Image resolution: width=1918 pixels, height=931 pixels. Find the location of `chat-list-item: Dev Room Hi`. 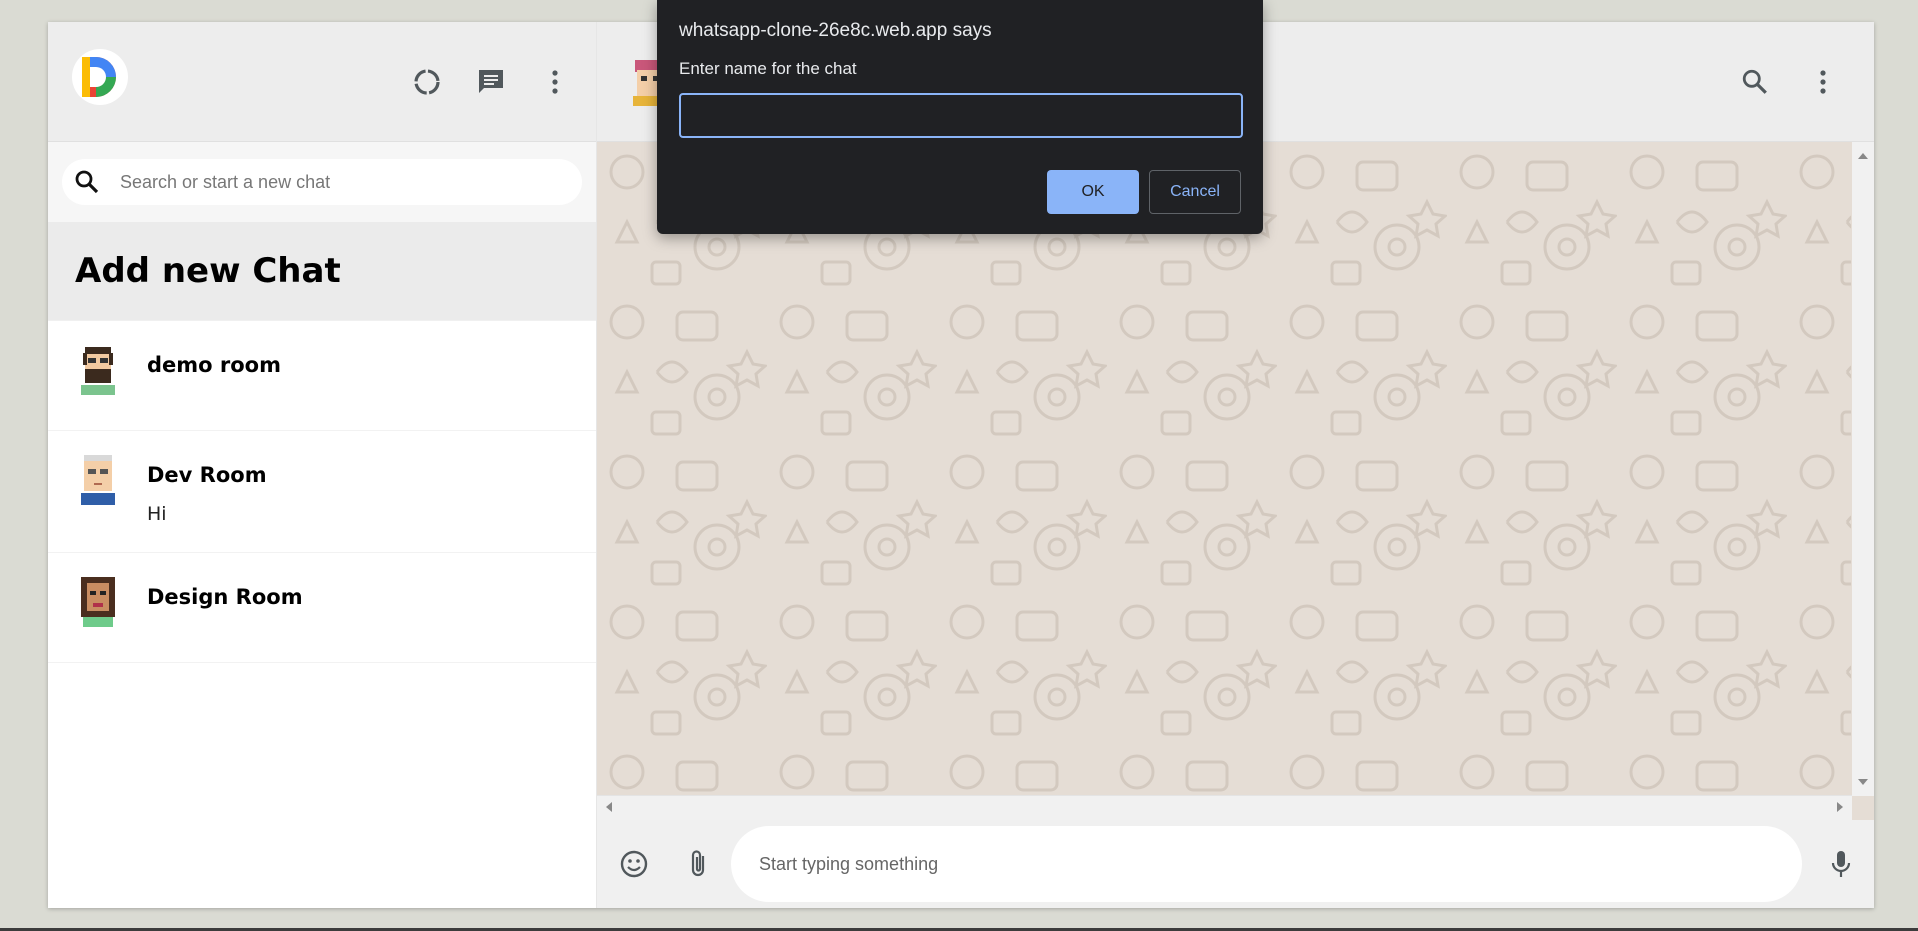

chat-list-item: Dev Room Hi is located at coordinates (322, 492).